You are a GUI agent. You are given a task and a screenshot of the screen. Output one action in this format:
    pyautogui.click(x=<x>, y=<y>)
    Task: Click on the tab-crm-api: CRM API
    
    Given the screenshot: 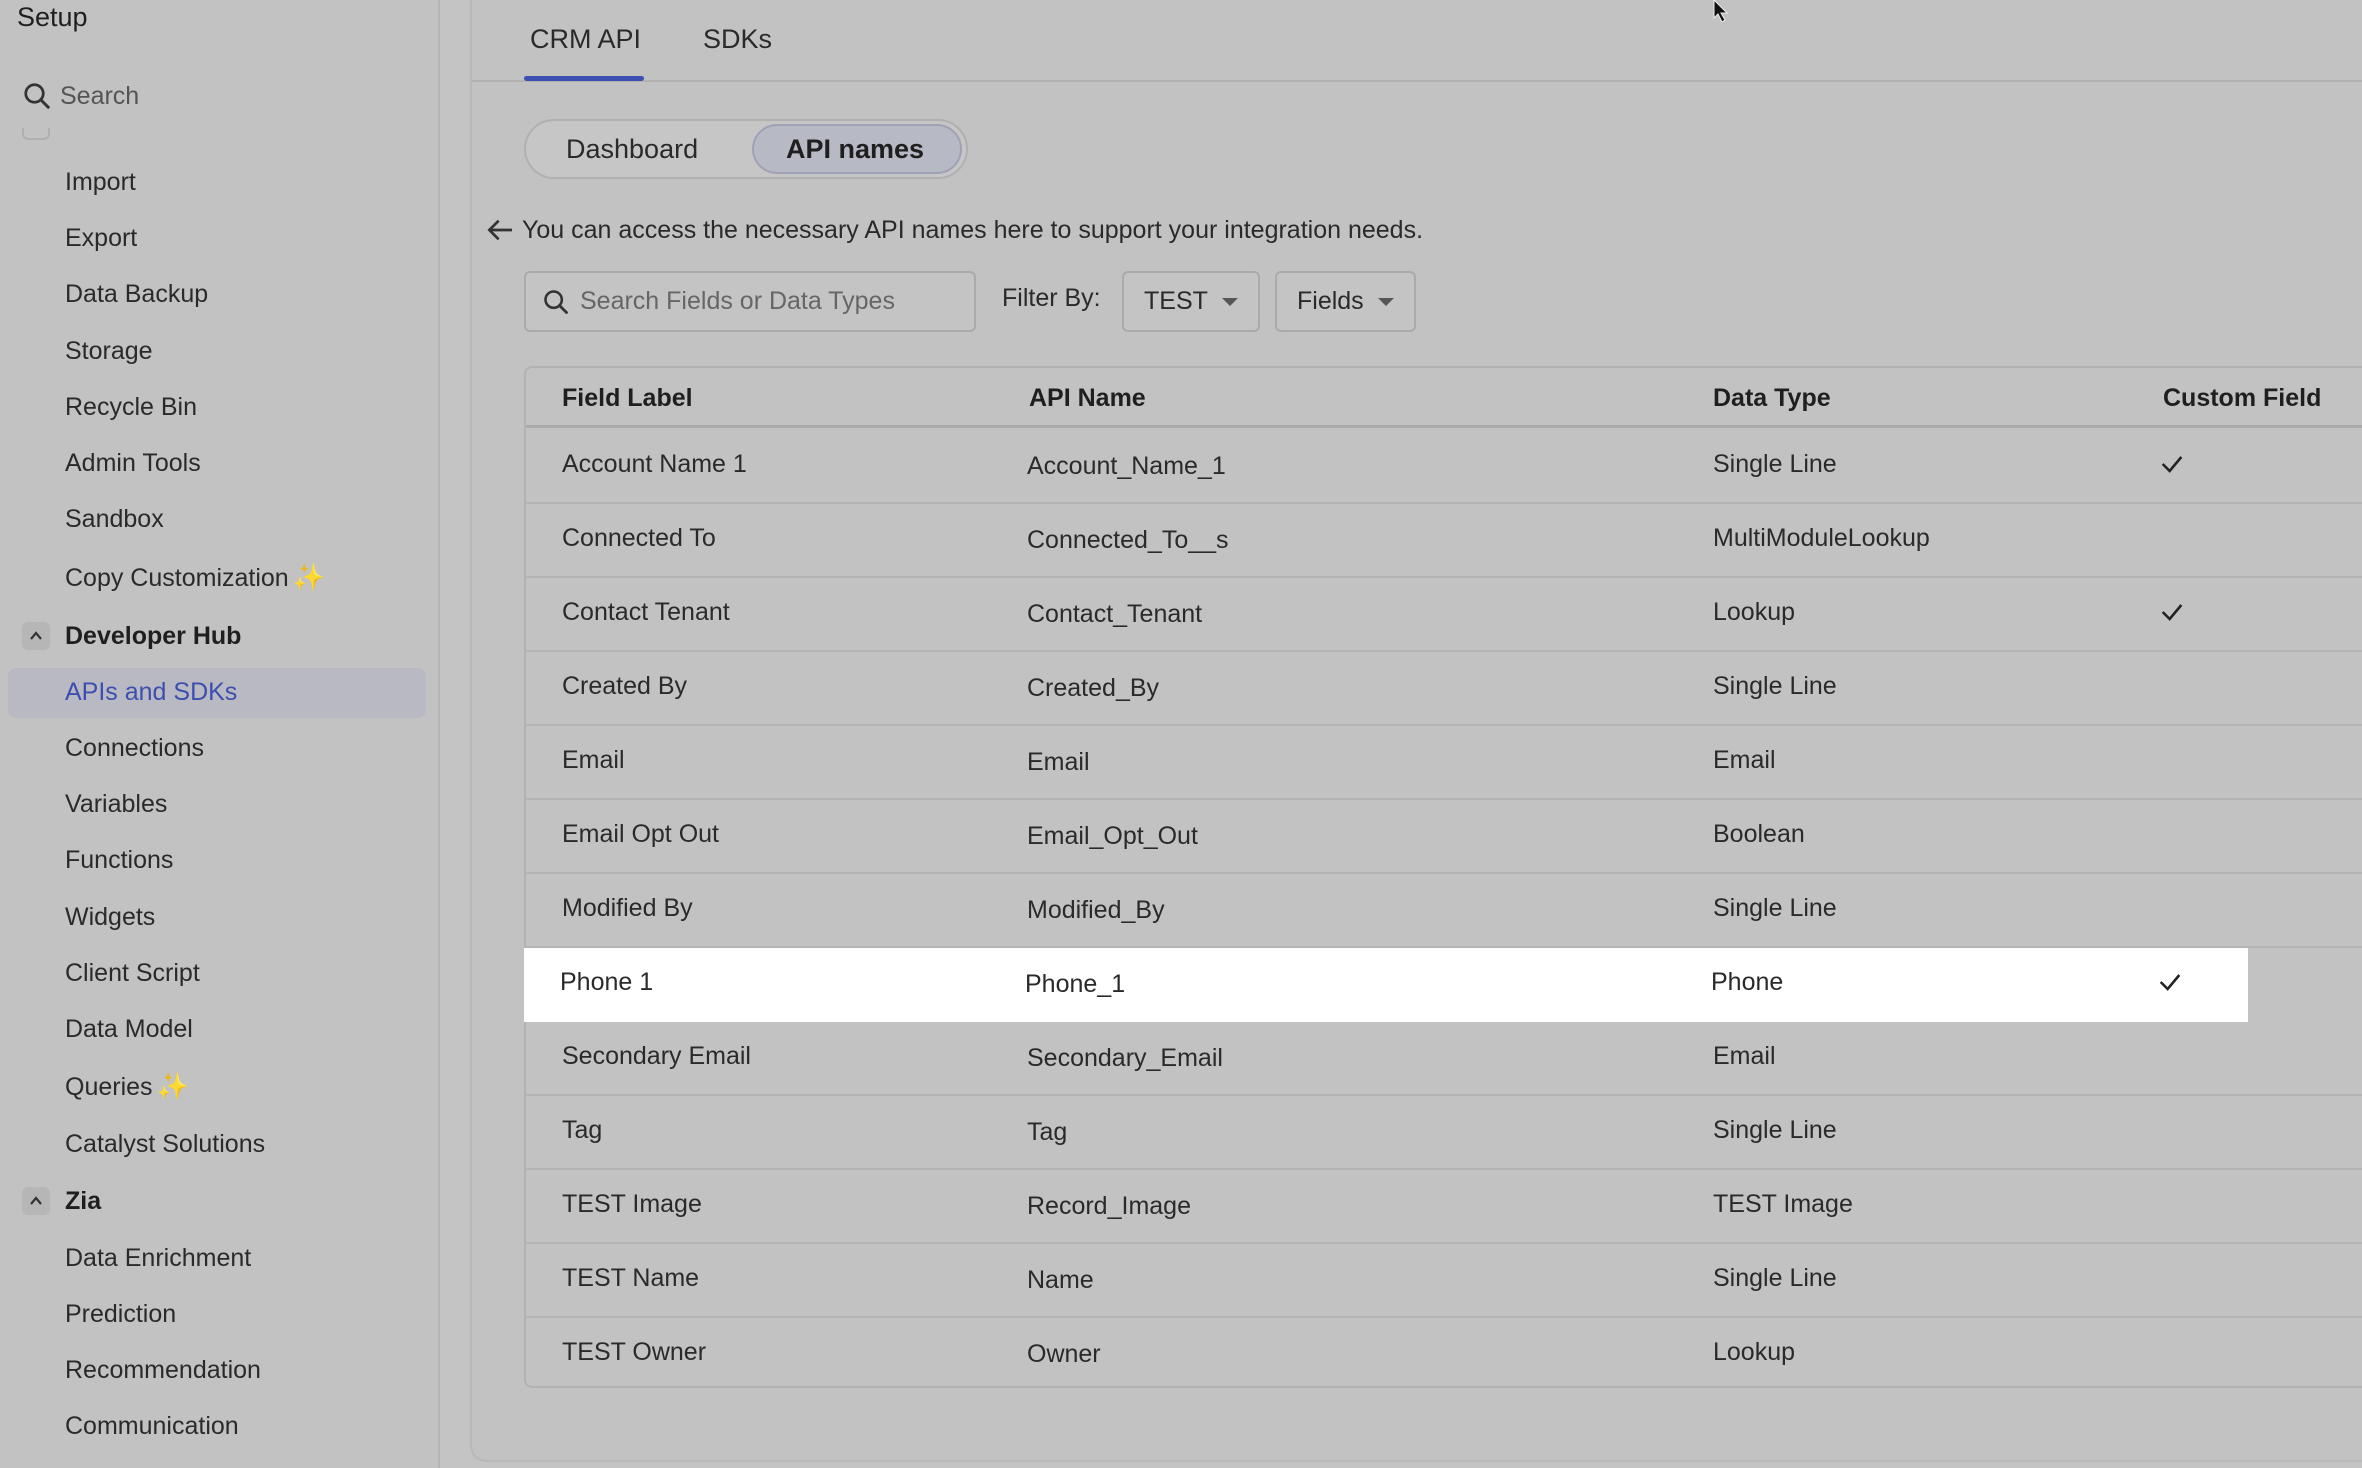 What is the action you would take?
    pyautogui.click(x=585, y=39)
    